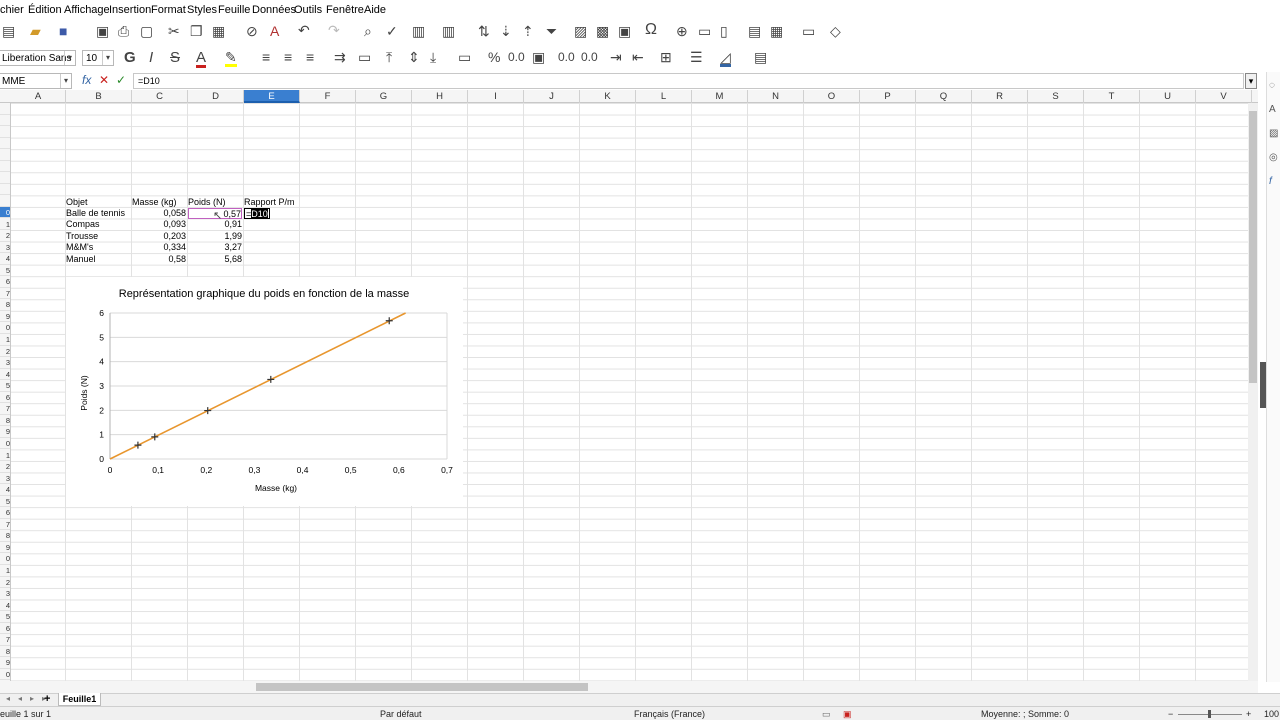  I want to click on column-header-q: Q, so click(944, 96).